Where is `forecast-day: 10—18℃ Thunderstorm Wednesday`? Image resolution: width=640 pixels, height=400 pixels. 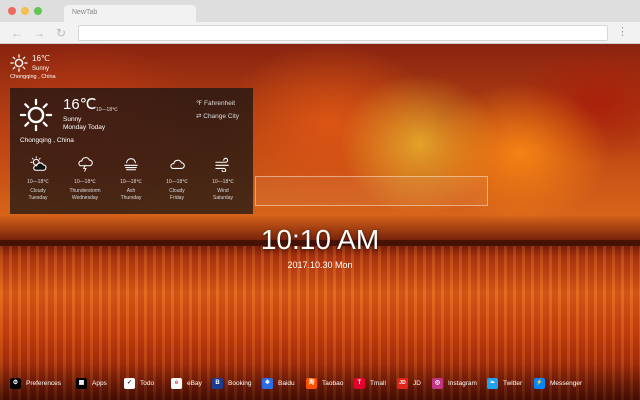 forecast-day: 10—18℃ Thunderstorm Wednesday is located at coordinates (85, 176).